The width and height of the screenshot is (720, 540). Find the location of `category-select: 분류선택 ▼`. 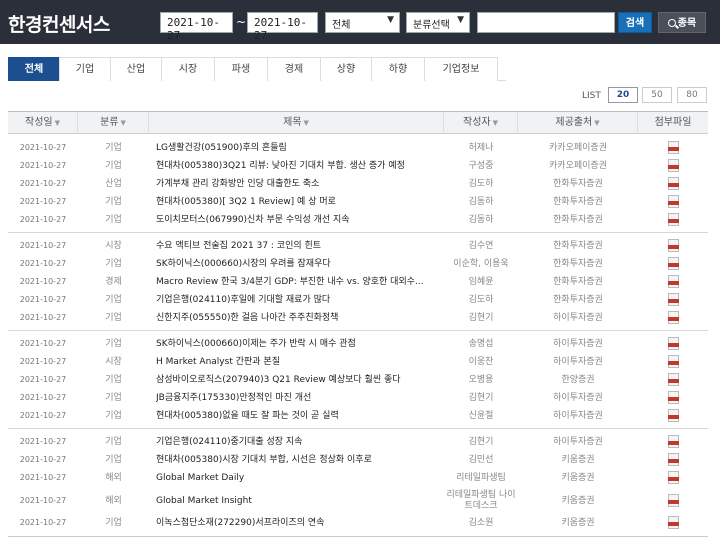

category-select: 분류선택 ▼ is located at coordinates (438, 22).